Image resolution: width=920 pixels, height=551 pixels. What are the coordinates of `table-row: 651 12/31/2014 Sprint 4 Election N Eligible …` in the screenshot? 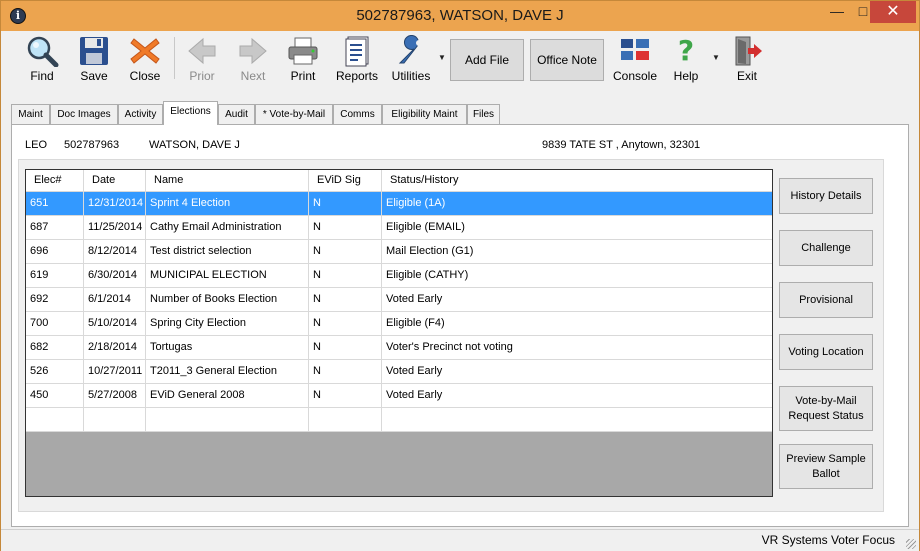 It's located at (399, 204).